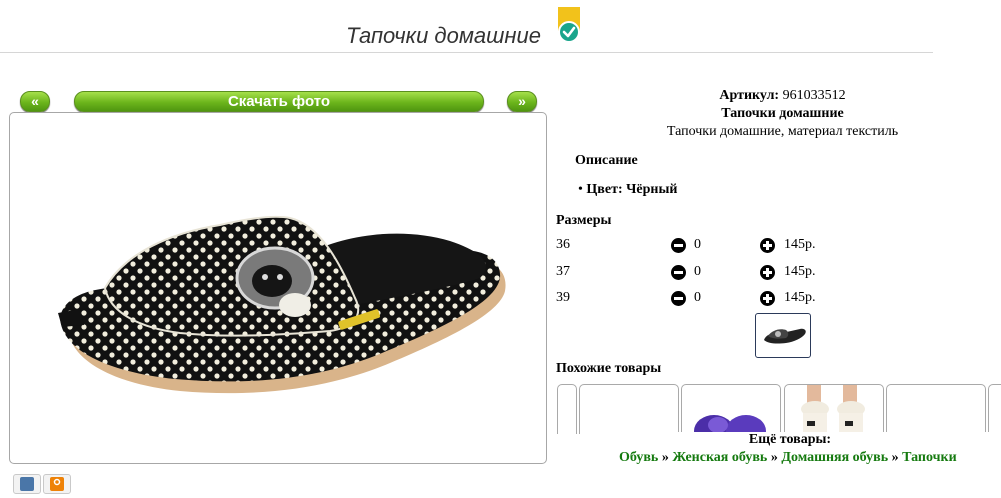  Describe the element at coordinates (569, 25) in the screenshot. I see `verified-badge-icon` at that location.